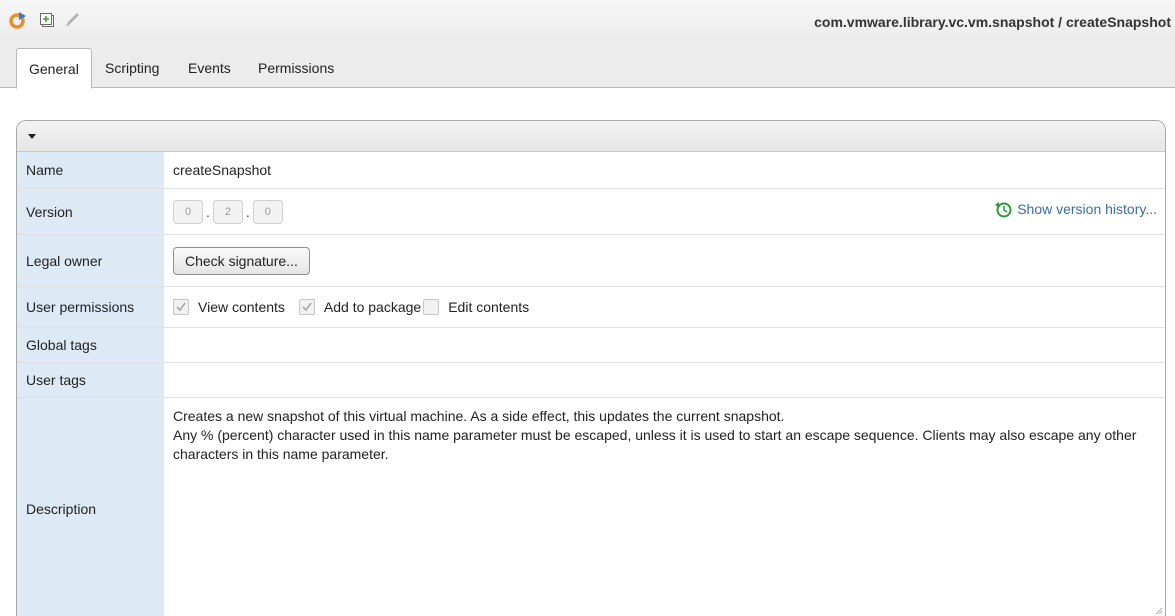 Image resolution: width=1175 pixels, height=616 pixels. What do you see at coordinates (587, 64) in the screenshot?
I see `tab-bar: General Scripting Events Permissions` at bounding box center [587, 64].